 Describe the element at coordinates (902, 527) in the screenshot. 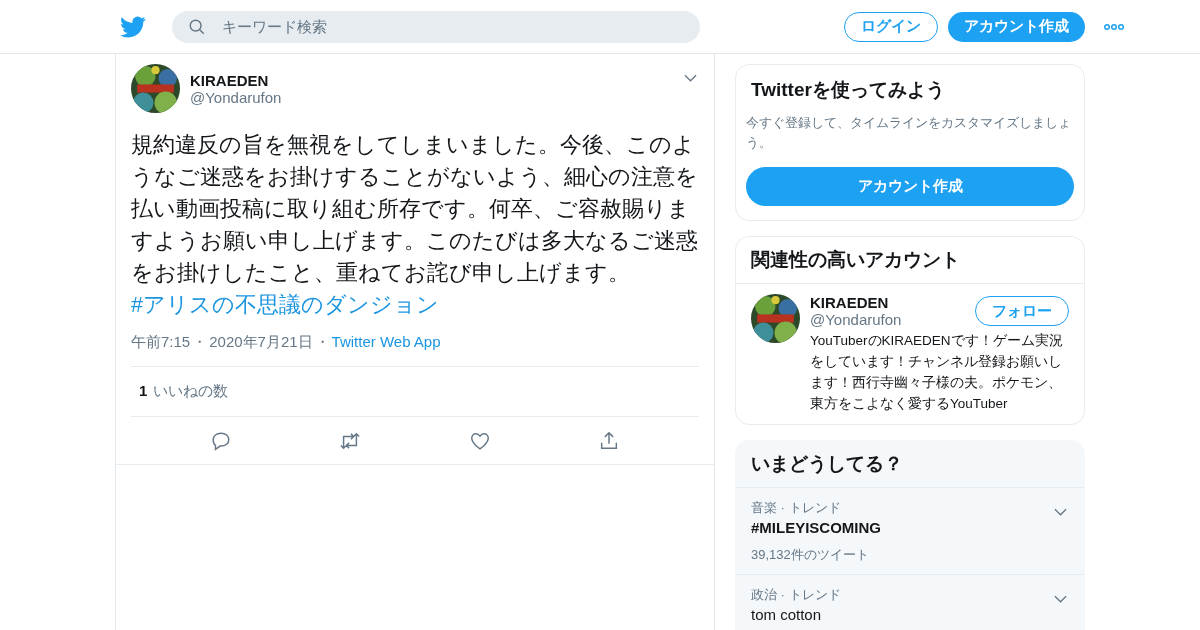

I see `trend-name: #MILEYISCOMING` at that location.